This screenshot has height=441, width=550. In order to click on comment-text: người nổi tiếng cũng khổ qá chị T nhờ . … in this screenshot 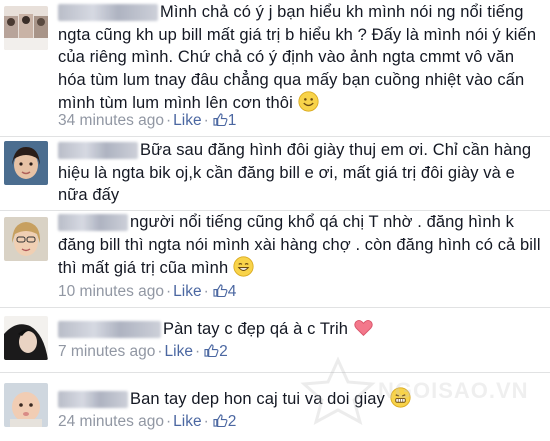, I will do `click(299, 245)`.